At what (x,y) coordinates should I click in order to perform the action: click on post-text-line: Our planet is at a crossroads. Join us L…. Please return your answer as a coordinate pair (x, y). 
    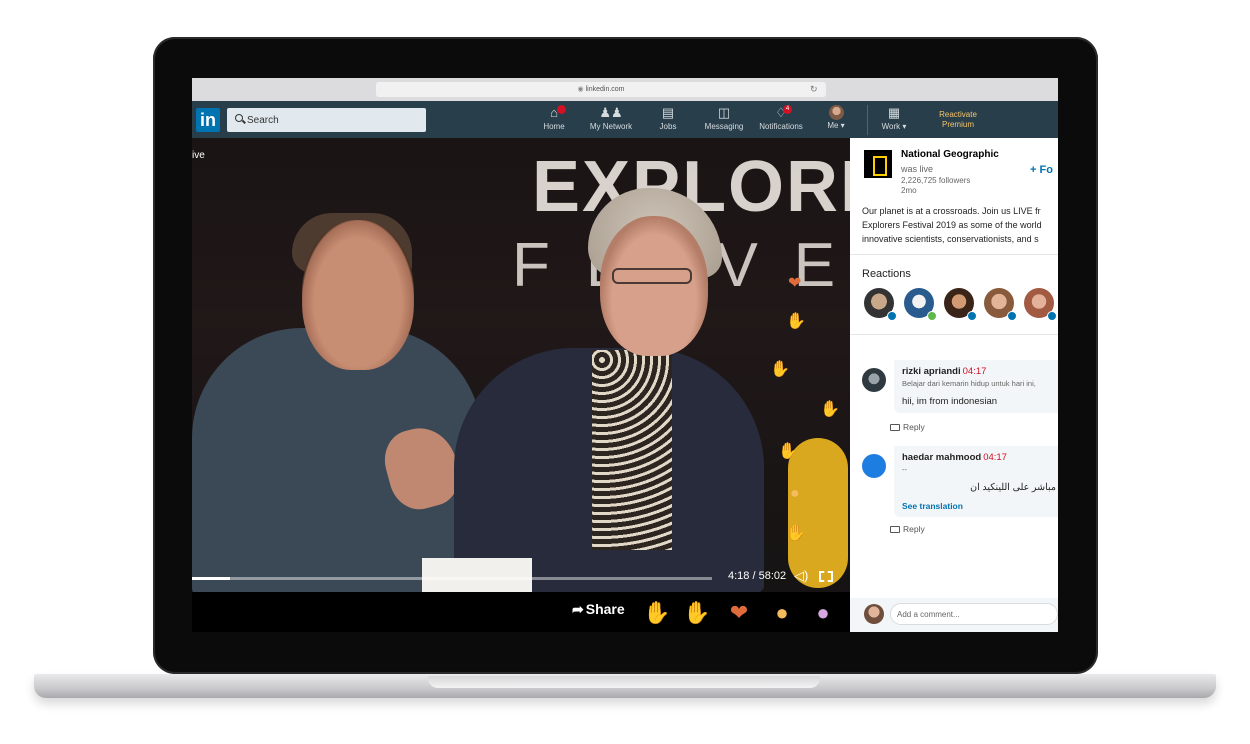
    Looking at the image, I should click on (951, 211).